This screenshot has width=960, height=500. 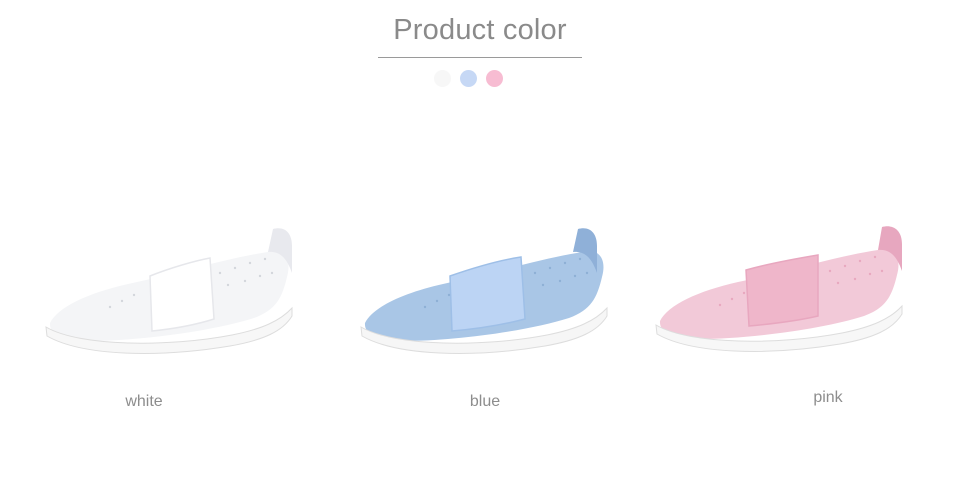 I want to click on product-blue, so click(x=485, y=287).